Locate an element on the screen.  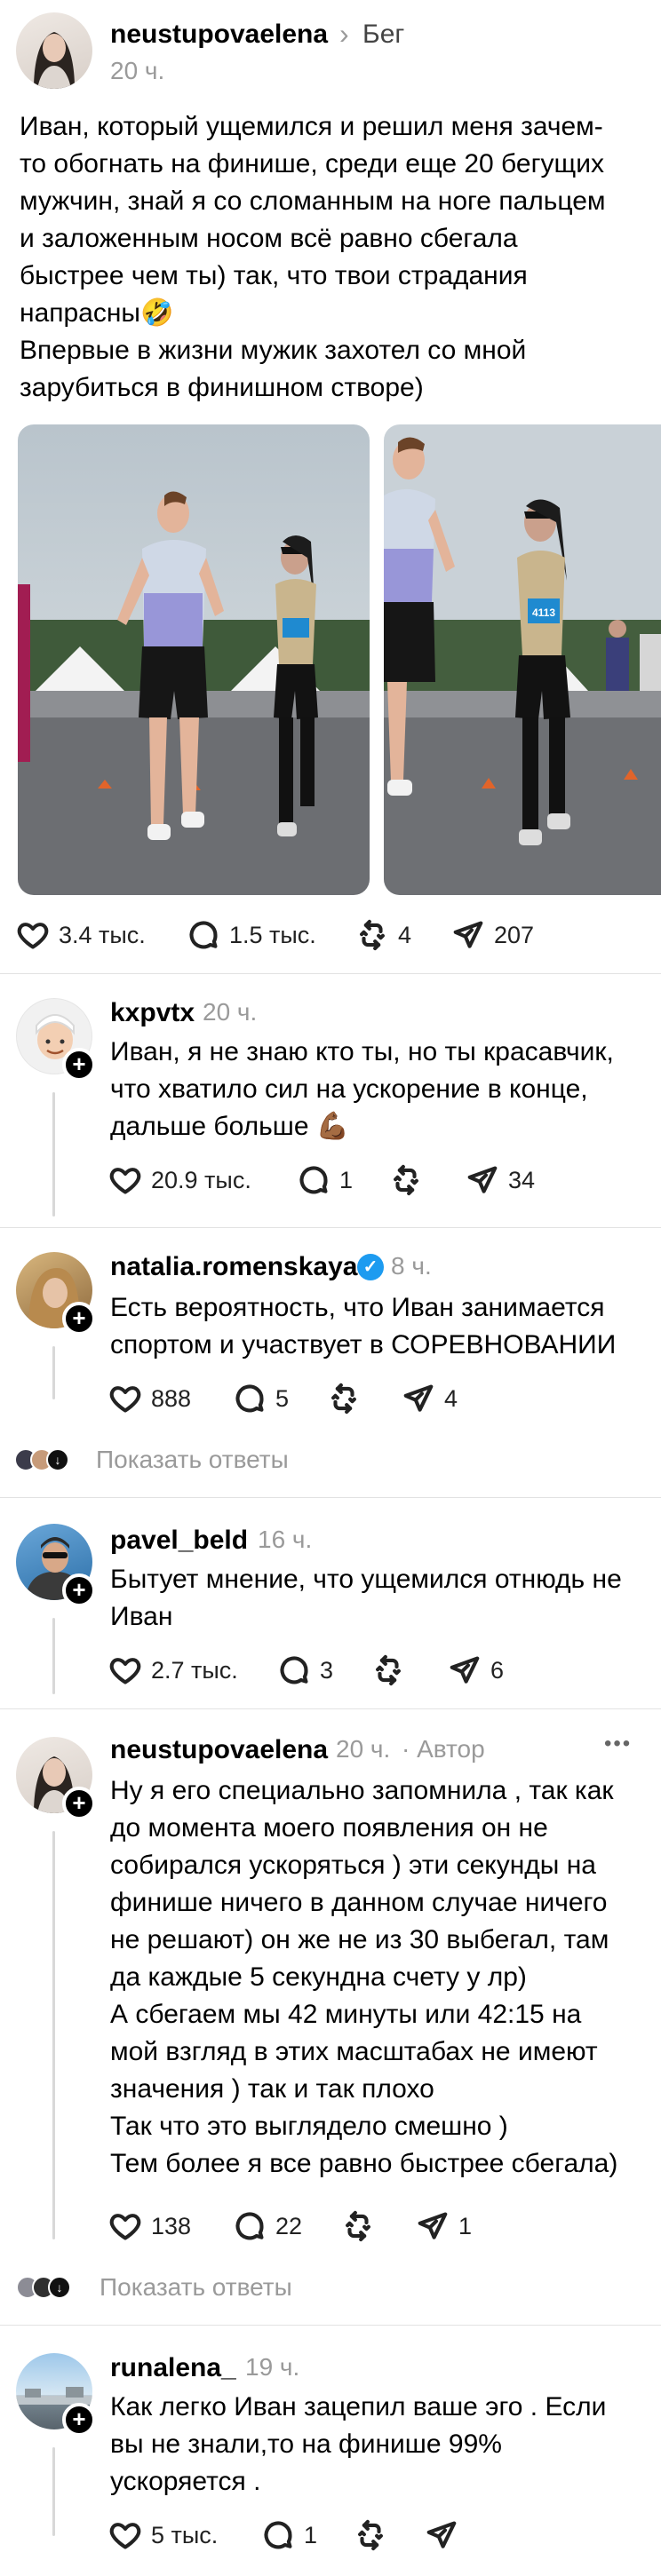
reply-like-count: 888 is located at coordinates (171, 1398).